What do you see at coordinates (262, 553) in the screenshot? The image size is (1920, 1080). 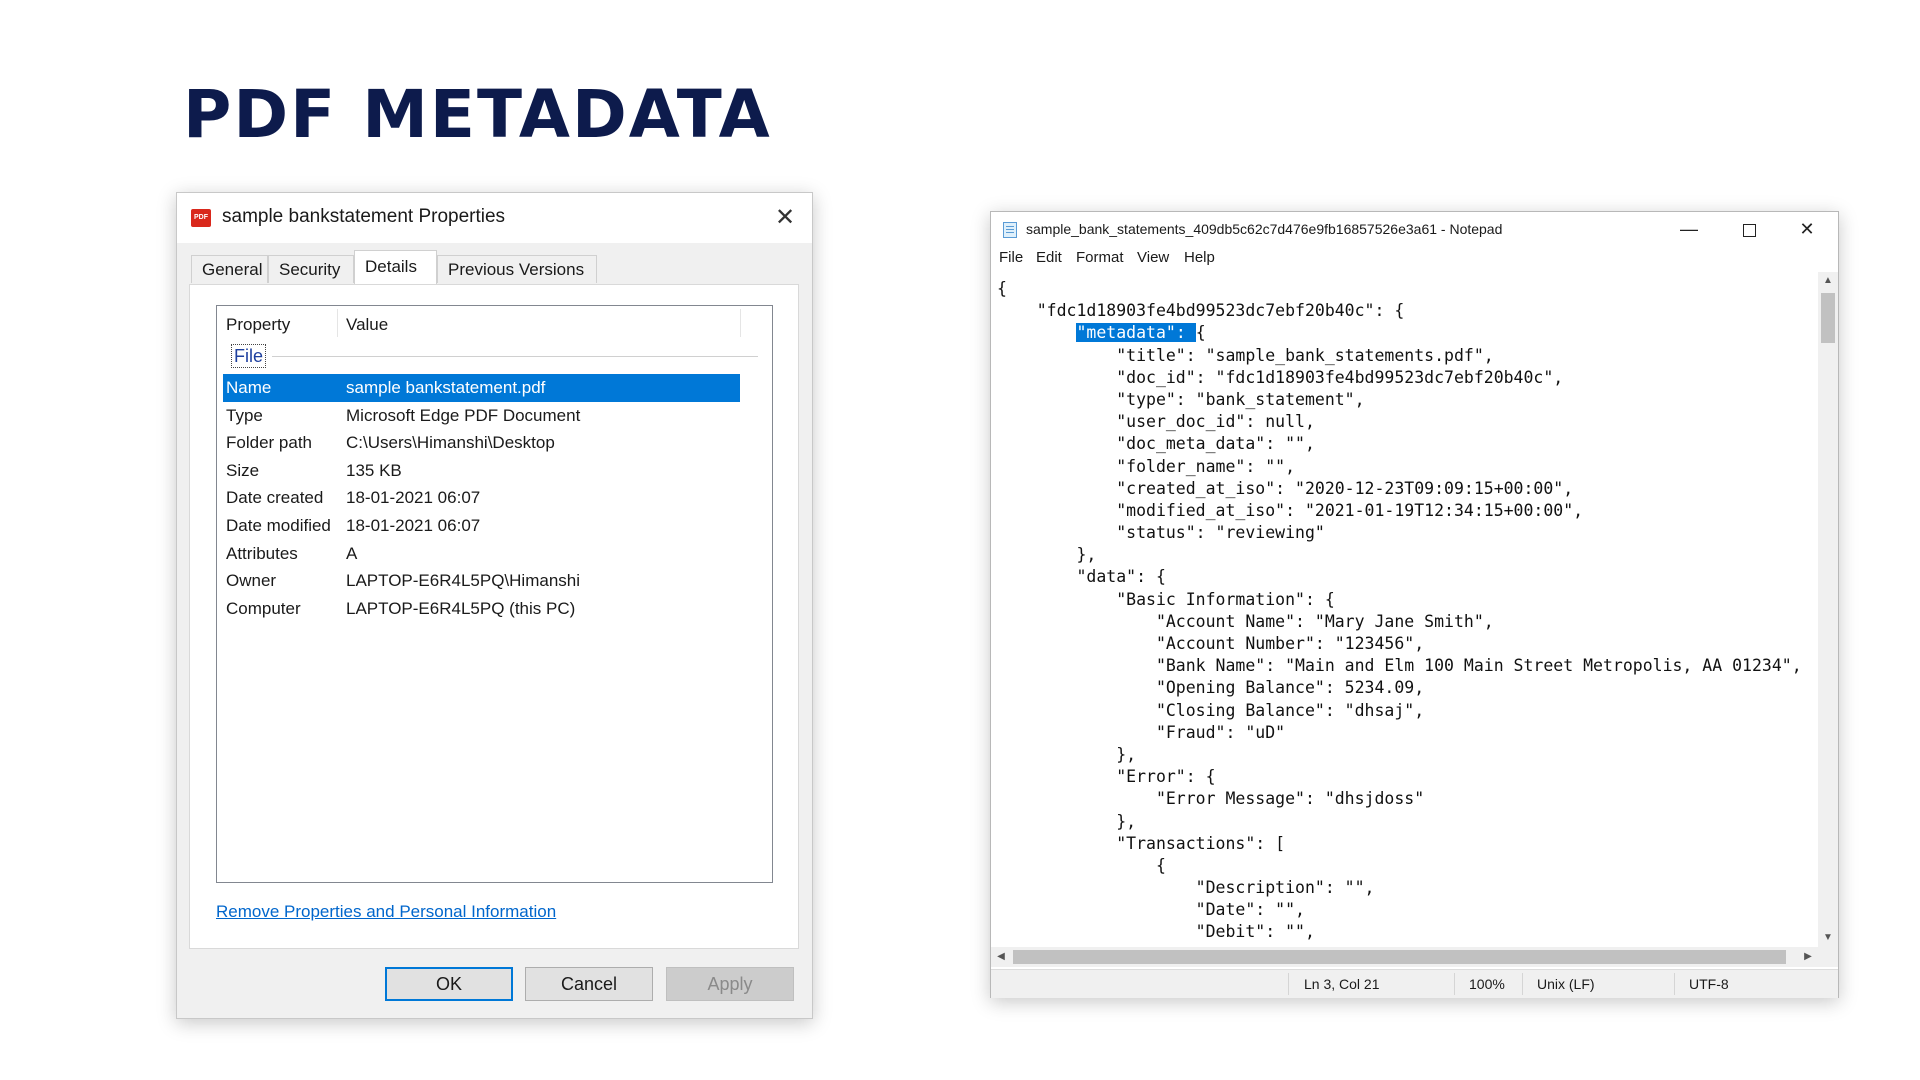 I see `property-key: Attributes` at bounding box center [262, 553].